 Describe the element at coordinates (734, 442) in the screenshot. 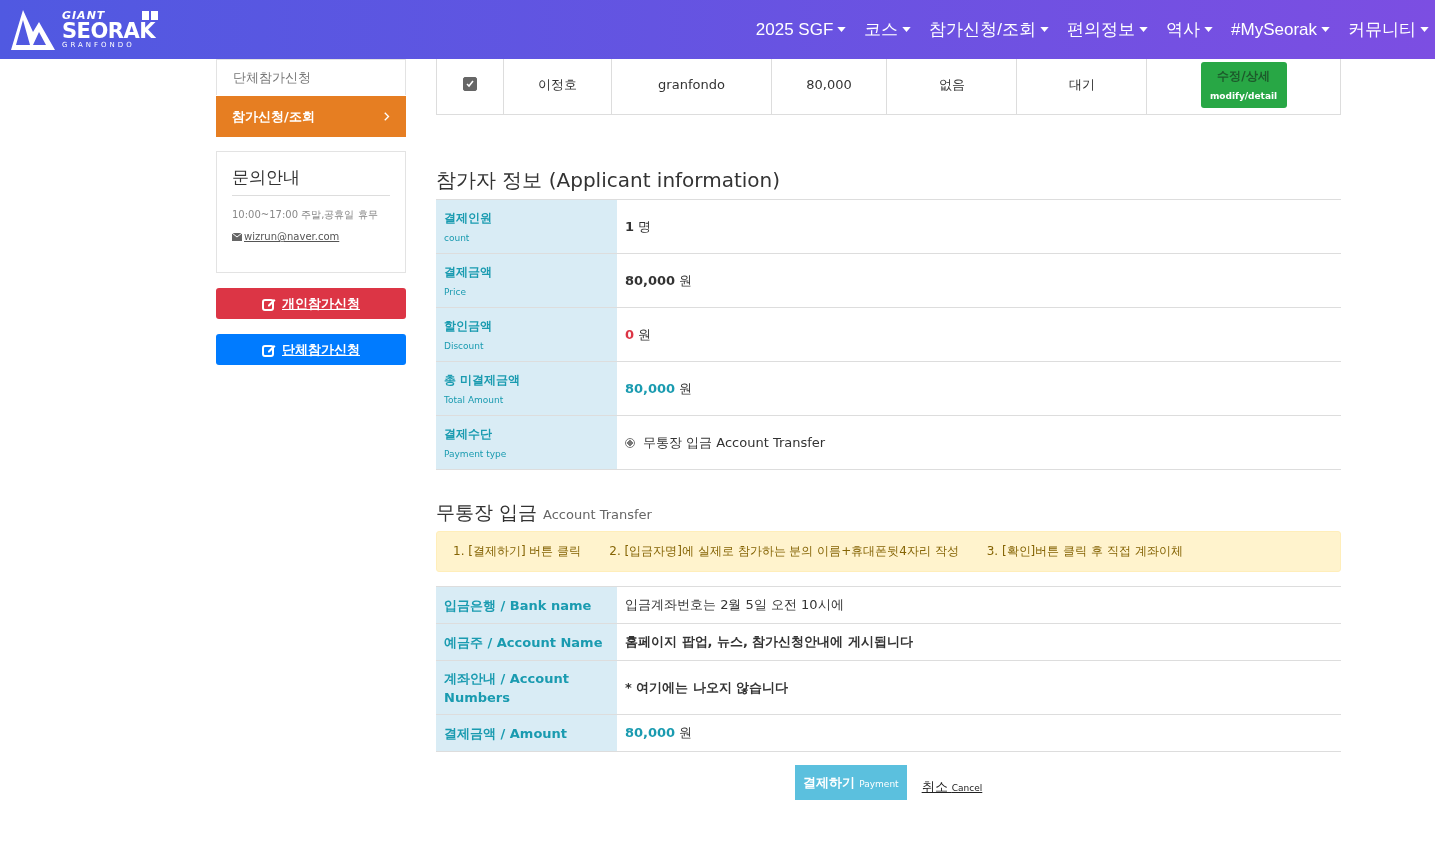

I see `radio-label: 무통장 입금 Account Transfer` at that location.